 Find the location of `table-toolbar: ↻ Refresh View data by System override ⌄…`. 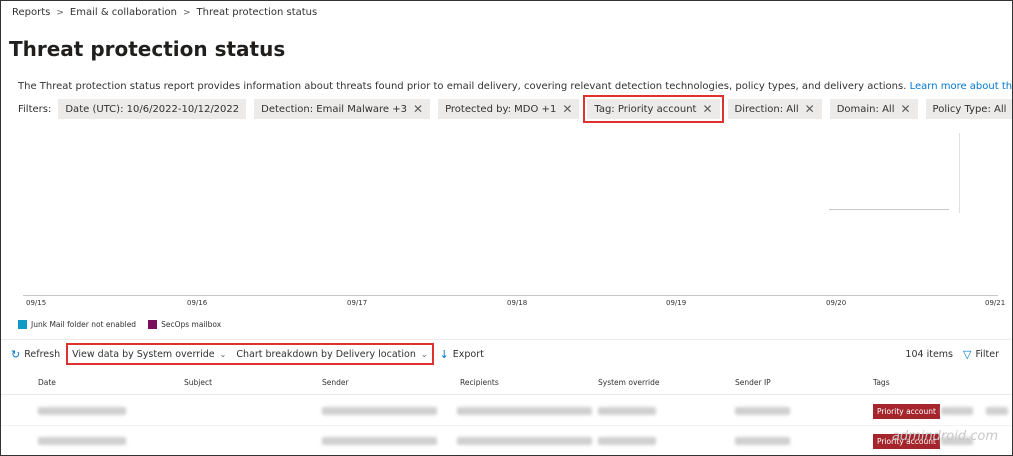

table-toolbar: ↻ Refresh View data by System override ⌄… is located at coordinates (509, 354).